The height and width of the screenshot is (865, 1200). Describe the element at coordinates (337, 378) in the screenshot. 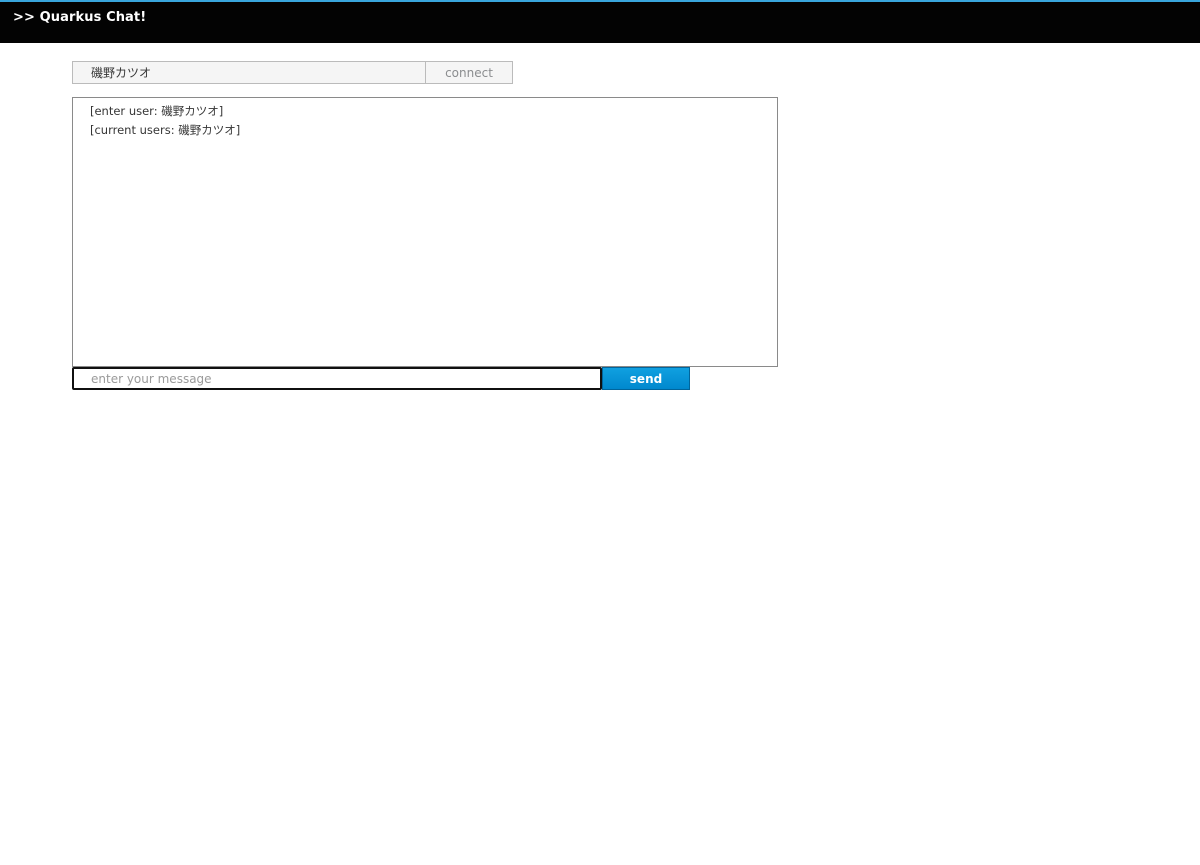

I see `message-input` at that location.